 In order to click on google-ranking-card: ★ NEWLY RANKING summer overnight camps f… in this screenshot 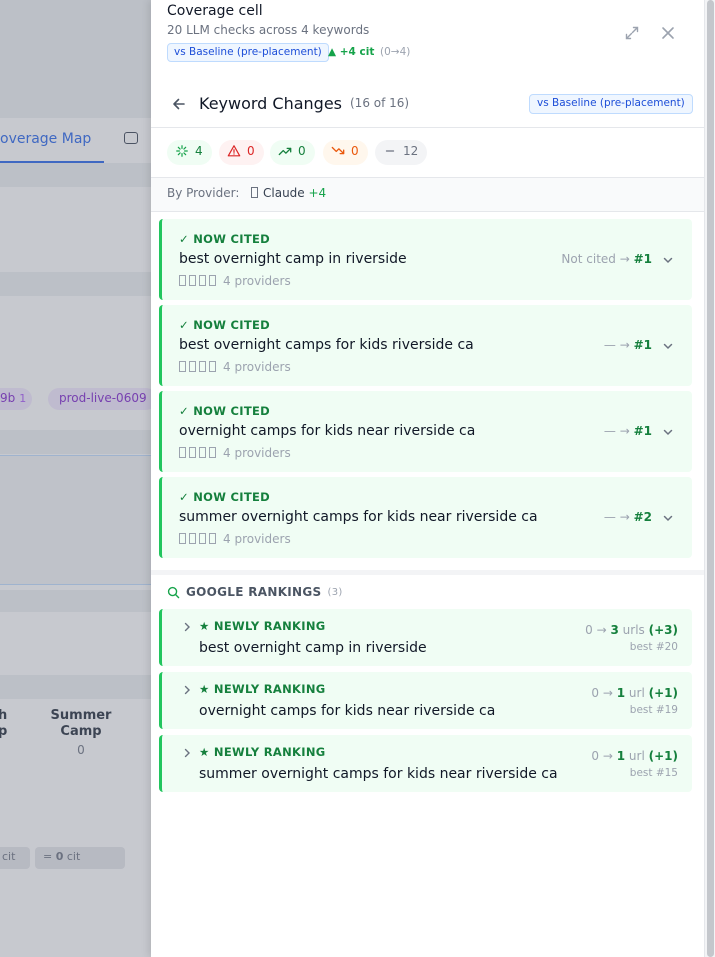, I will do `click(425, 763)`.